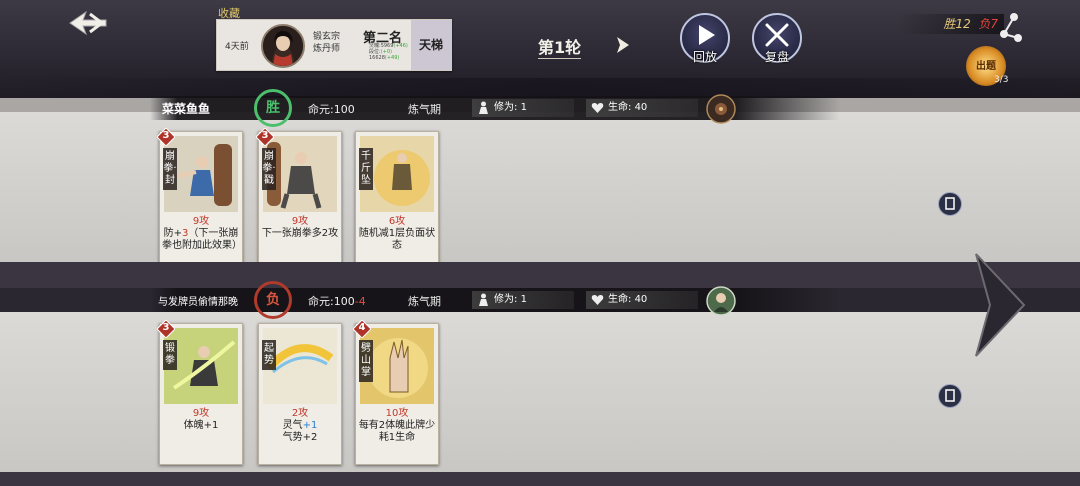 Image resolution: width=1080 pixels, height=486 pixels. What do you see at coordinates (327, 49) in the screenshot?
I see `record-role: 炼丹师` at bounding box center [327, 49].